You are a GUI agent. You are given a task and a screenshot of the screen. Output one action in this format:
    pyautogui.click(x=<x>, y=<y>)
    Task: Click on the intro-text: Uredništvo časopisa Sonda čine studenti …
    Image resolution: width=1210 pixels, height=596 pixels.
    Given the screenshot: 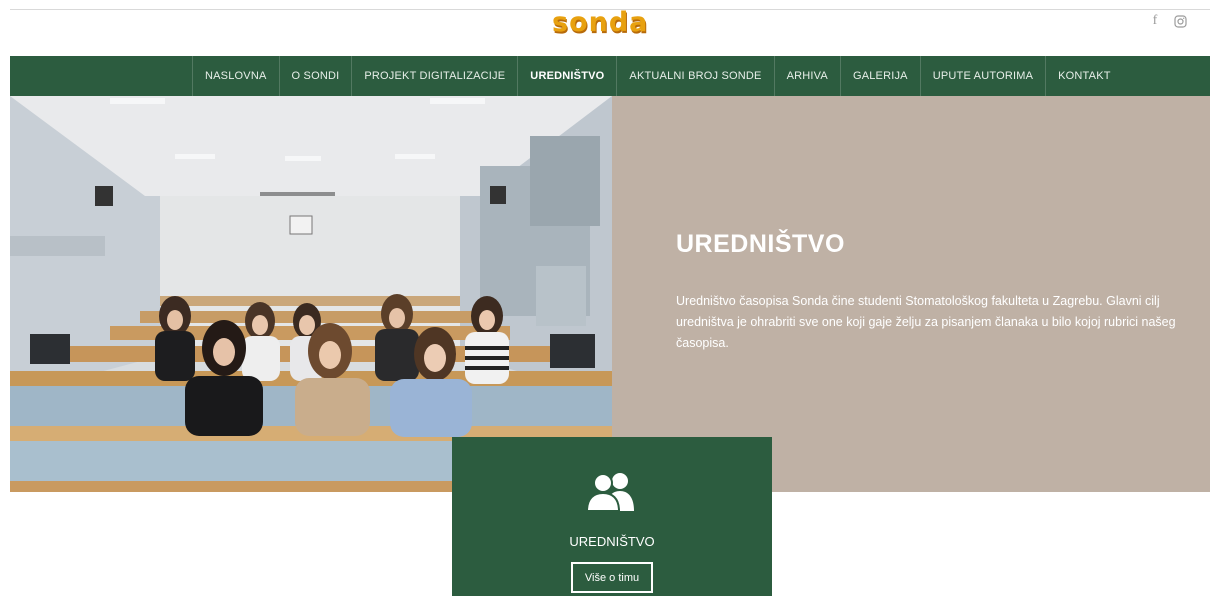 What is the action you would take?
    pyautogui.click(x=926, y=322)
    